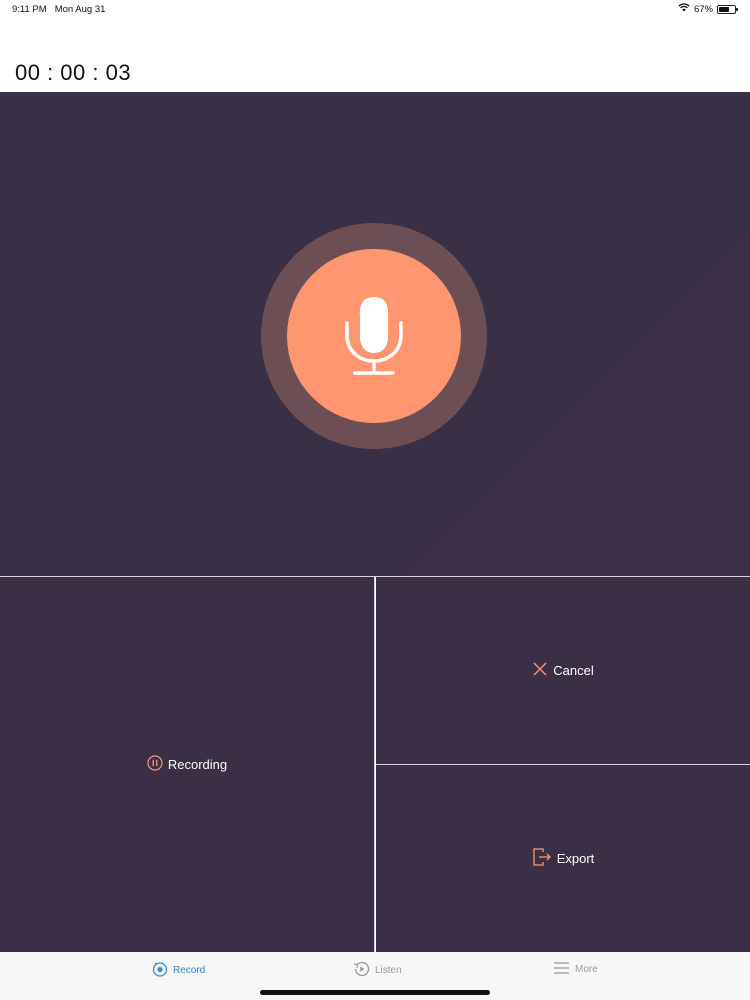  What do you see at coordinates (703, 9) in the screenshot?
I see `battery-percent: 67%` at bounding box center [703, 9].